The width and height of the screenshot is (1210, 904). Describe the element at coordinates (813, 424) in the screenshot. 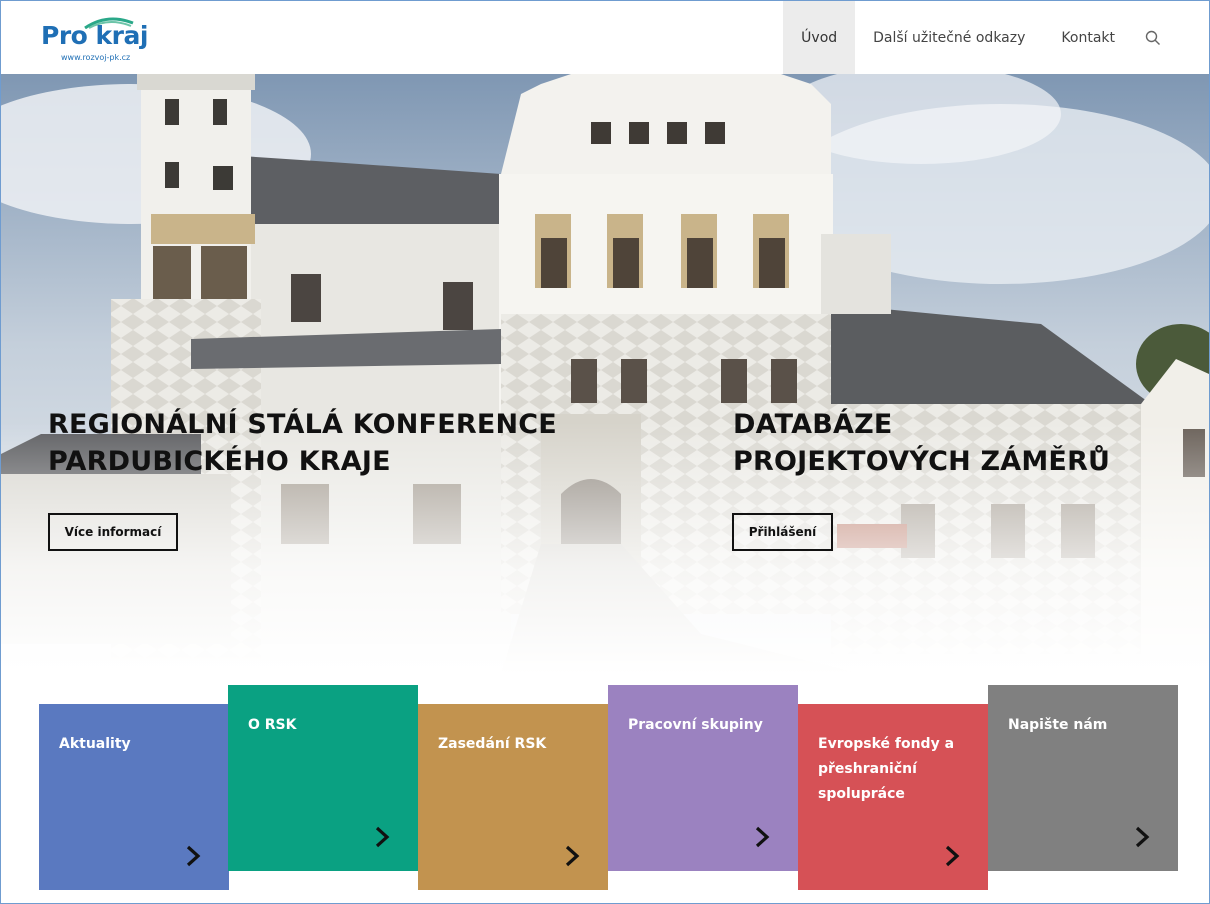

I see `hero-right-title-line1: DATABÁZE` at that location.